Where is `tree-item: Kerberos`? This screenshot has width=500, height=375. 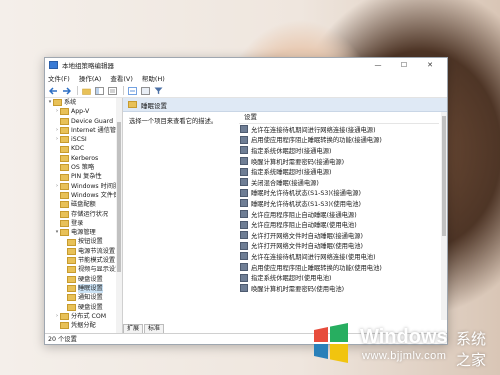 tree-item: Kerberos is located at coordinates (83, 158).